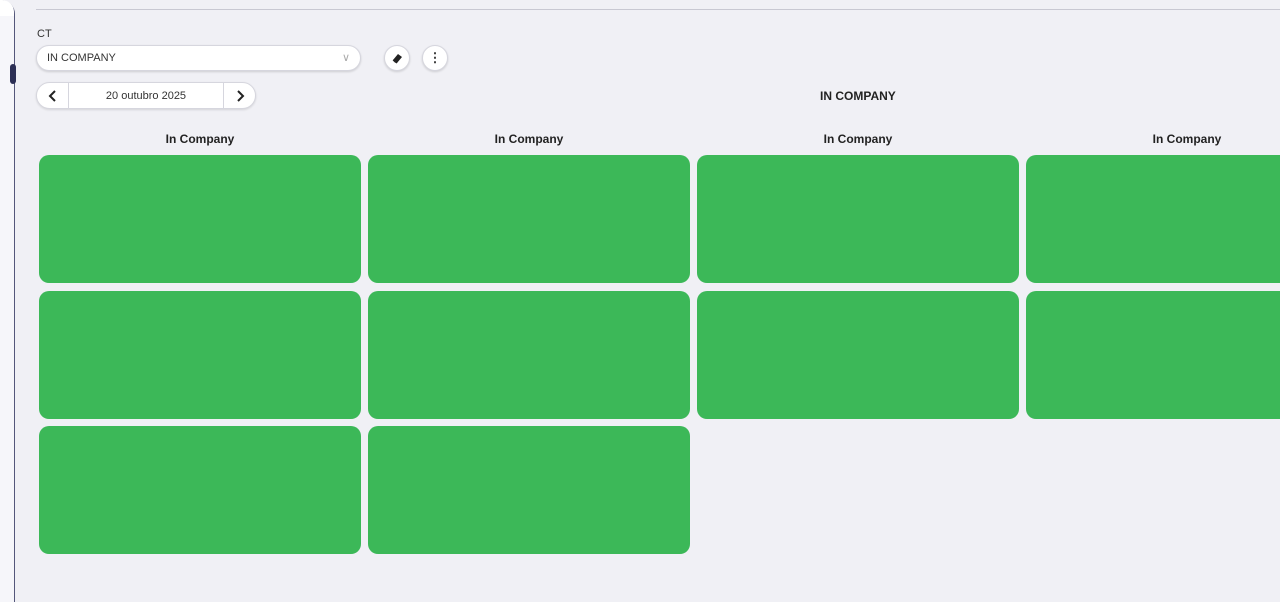 This screenshot has height=602, width=1280. What do you see at coordinates (44, 34) in the screenshot?
I see `filter-label: CT` at bounding box center [44, 34].